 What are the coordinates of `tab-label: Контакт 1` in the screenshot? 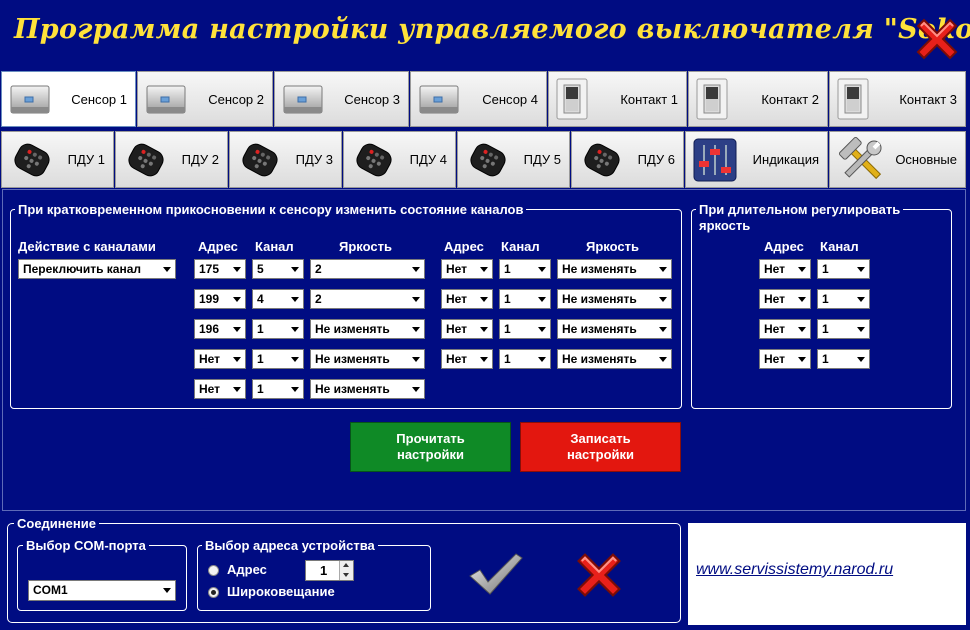 It's located at (649, 99).